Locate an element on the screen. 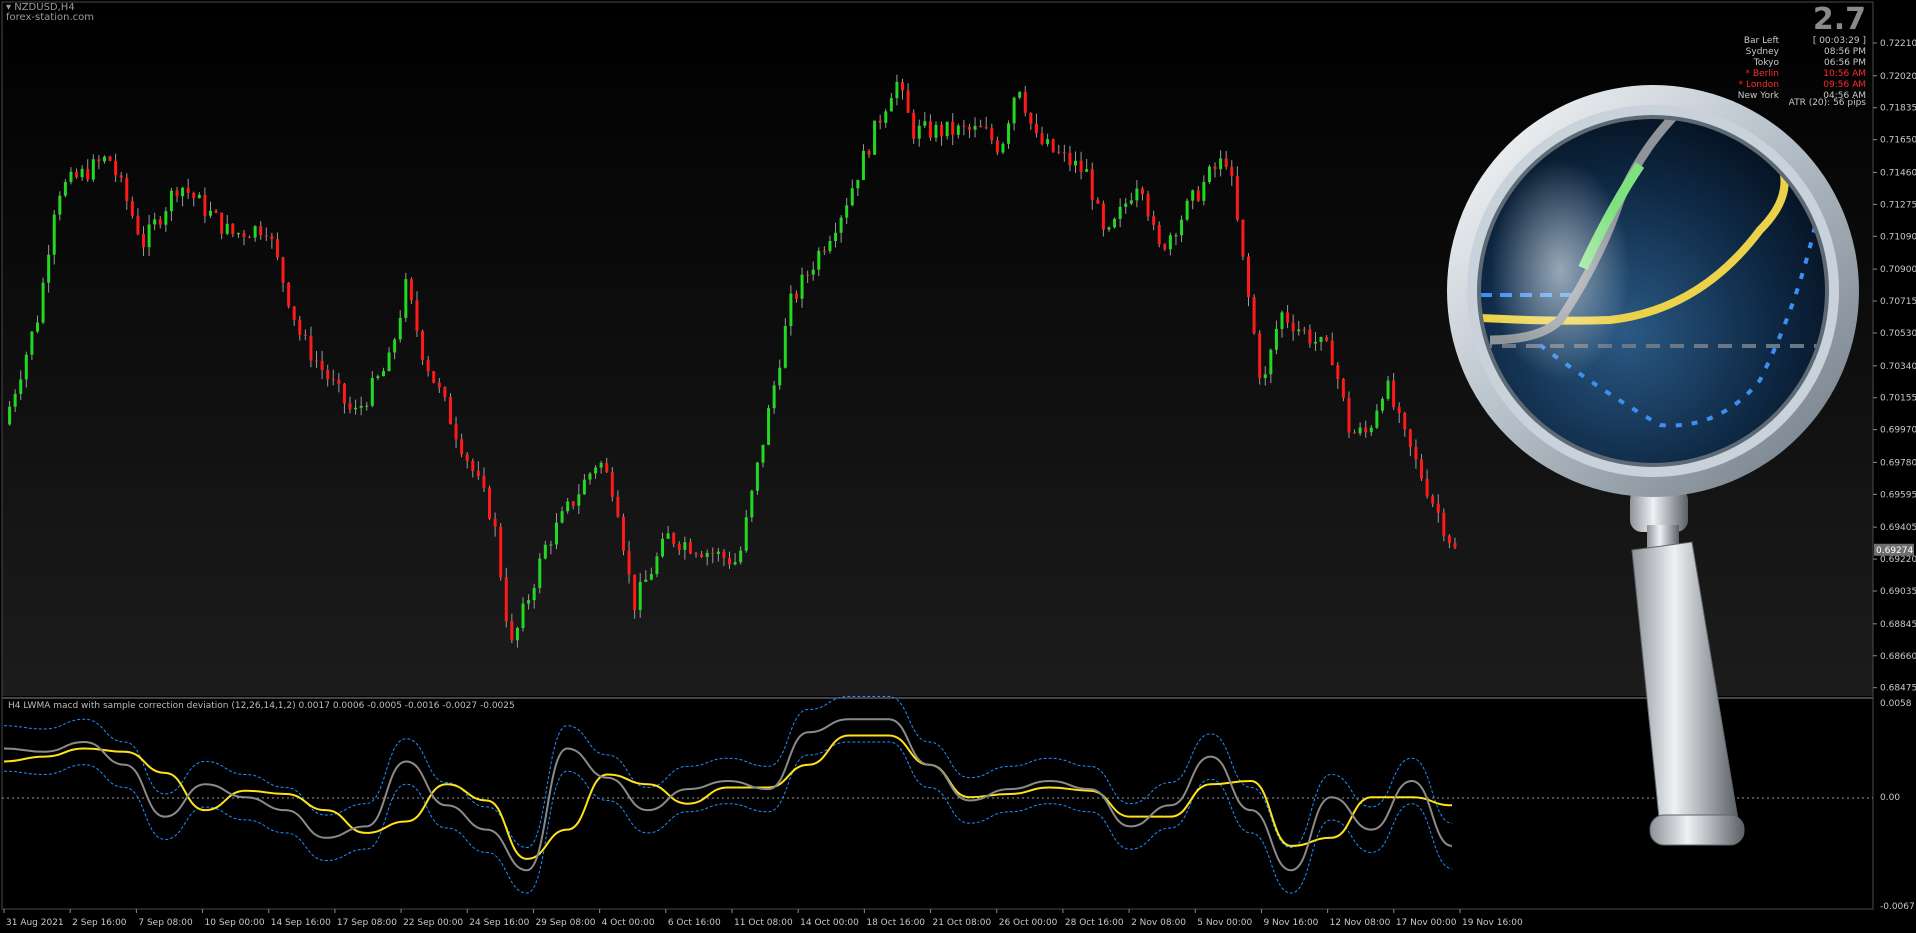  indicator-tick-label: 0.00 is located at coordinates (1890, 798).